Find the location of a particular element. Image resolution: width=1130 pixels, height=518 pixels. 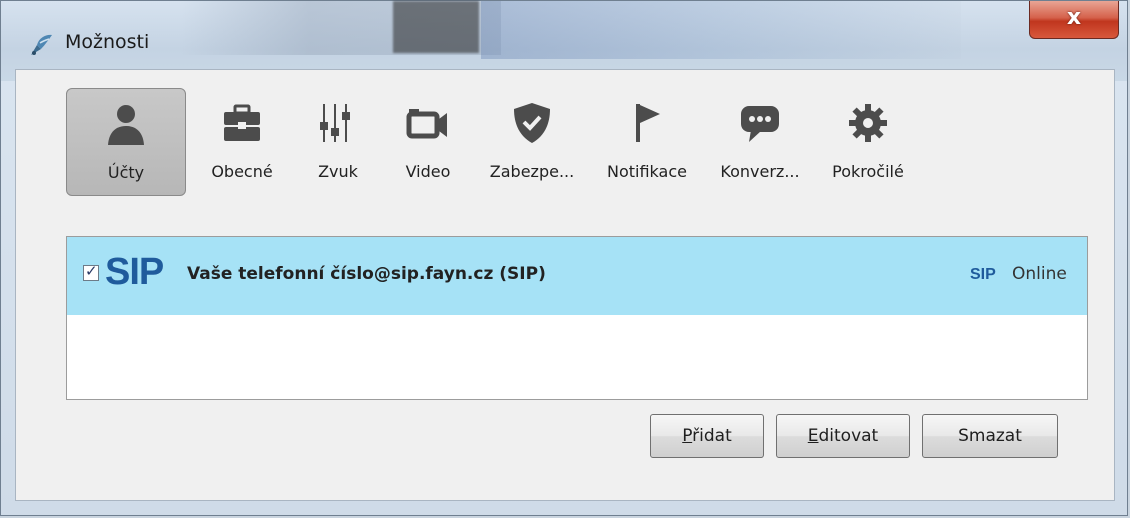

edit-button: Editovat is located at coordinates (843, 436).